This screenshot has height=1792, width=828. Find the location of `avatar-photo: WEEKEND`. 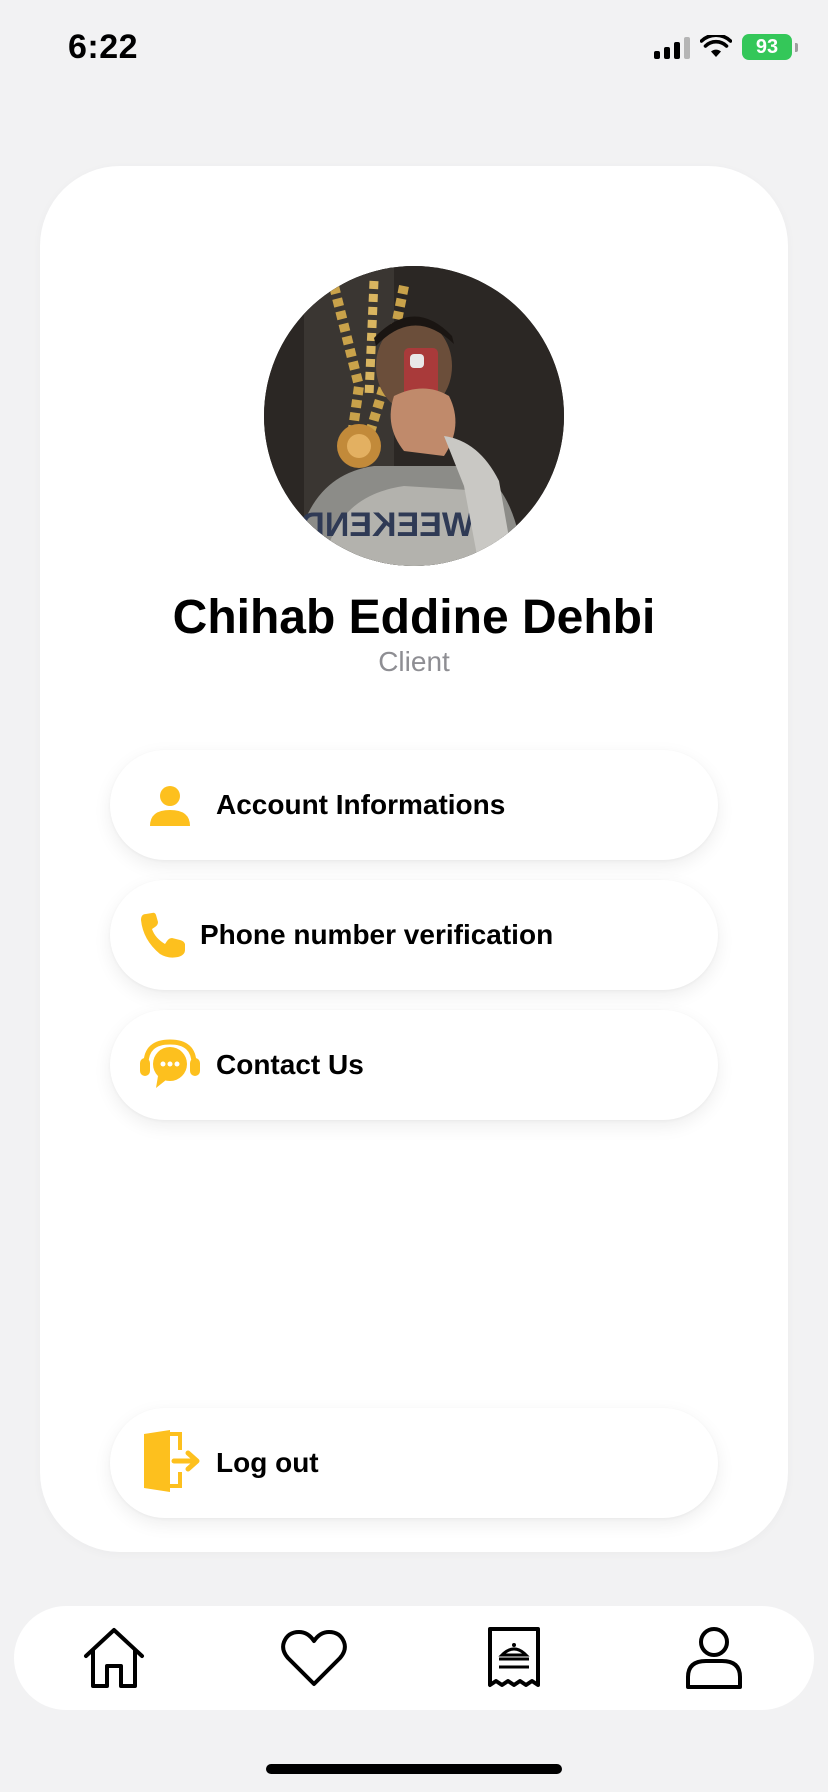

avatar-photo: WEEKEND is located at coordinates (414, 416).